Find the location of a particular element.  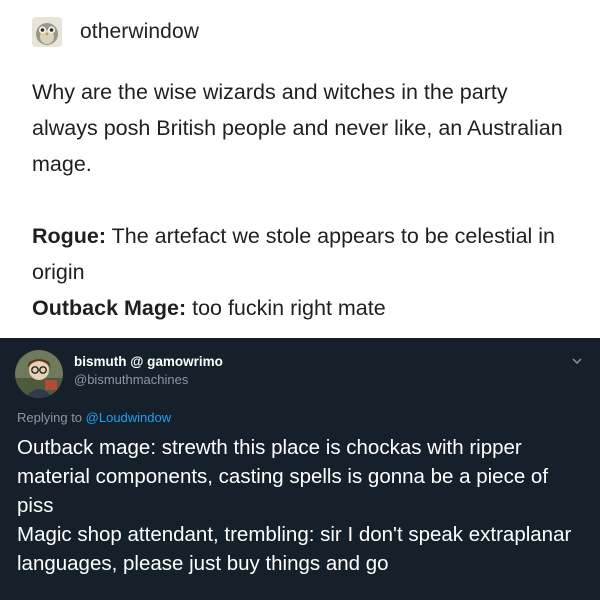

tumblr-username: otherwindow is located at coordinates (139, 32).